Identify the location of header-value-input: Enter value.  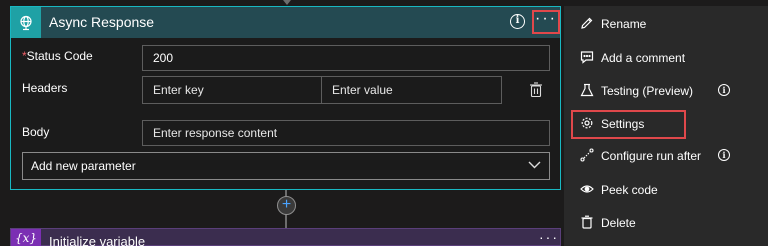
(411, 90).